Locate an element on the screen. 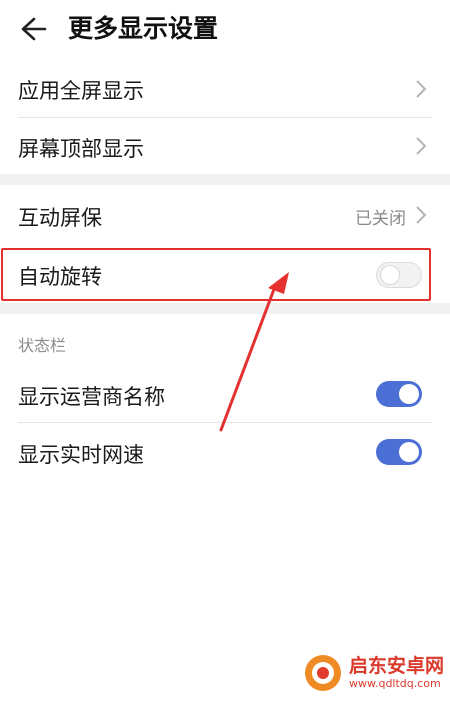 The image size is (450, 703). annotation-arrow-icon is located at coordinates (254, 352).